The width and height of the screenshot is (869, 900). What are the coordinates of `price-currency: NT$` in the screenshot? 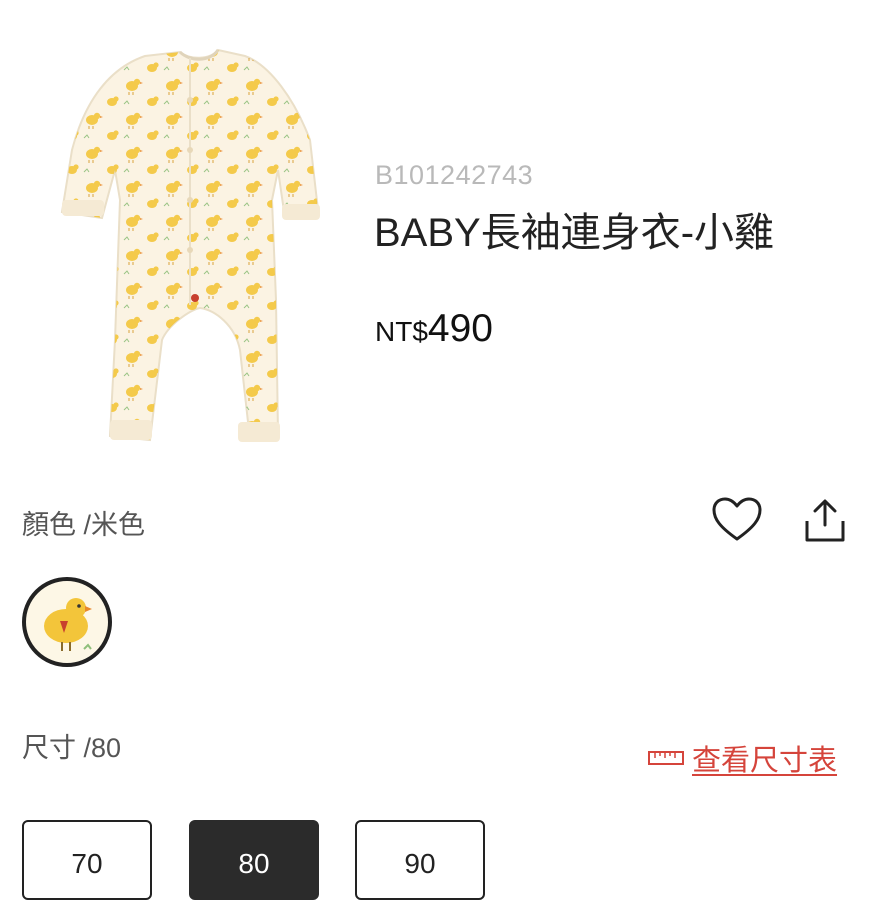 It's located at (401, 331).